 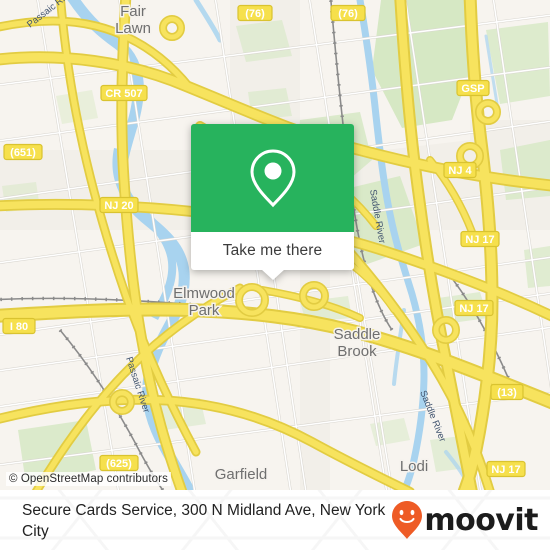 I want to click on place-label: Garfield, so click(x=241, y=474).